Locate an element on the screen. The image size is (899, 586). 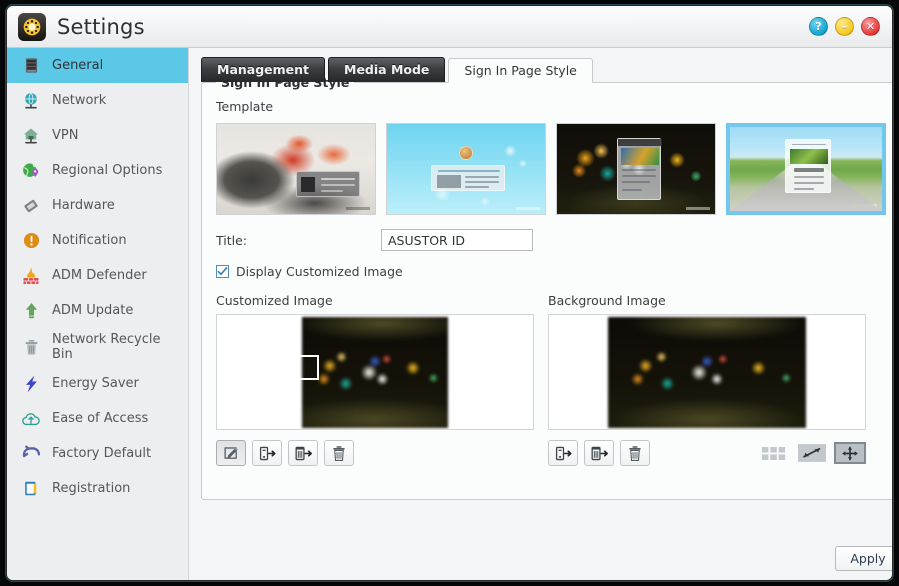
gear-icon is located at coordinates (32, 26).